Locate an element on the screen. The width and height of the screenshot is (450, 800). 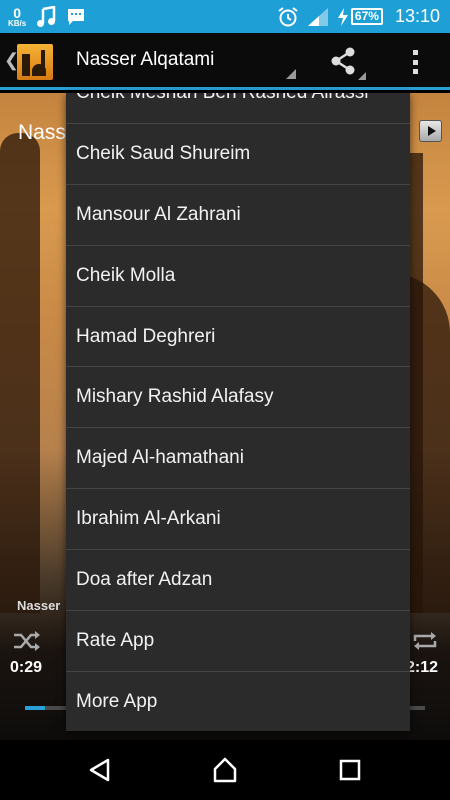
menu-item: Cheik Saud Shureim is located at coordinates (238, 154).